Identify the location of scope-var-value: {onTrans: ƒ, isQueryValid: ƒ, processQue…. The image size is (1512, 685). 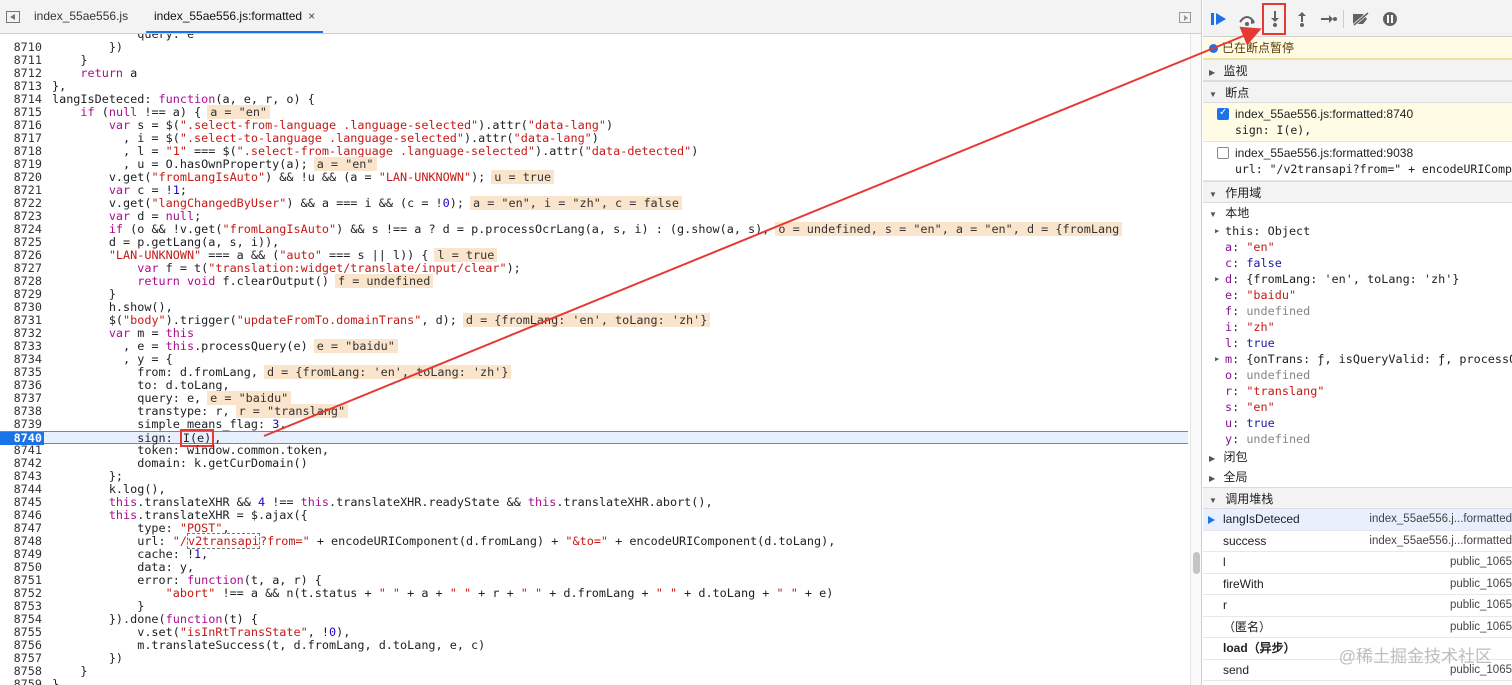
(1379, 359).